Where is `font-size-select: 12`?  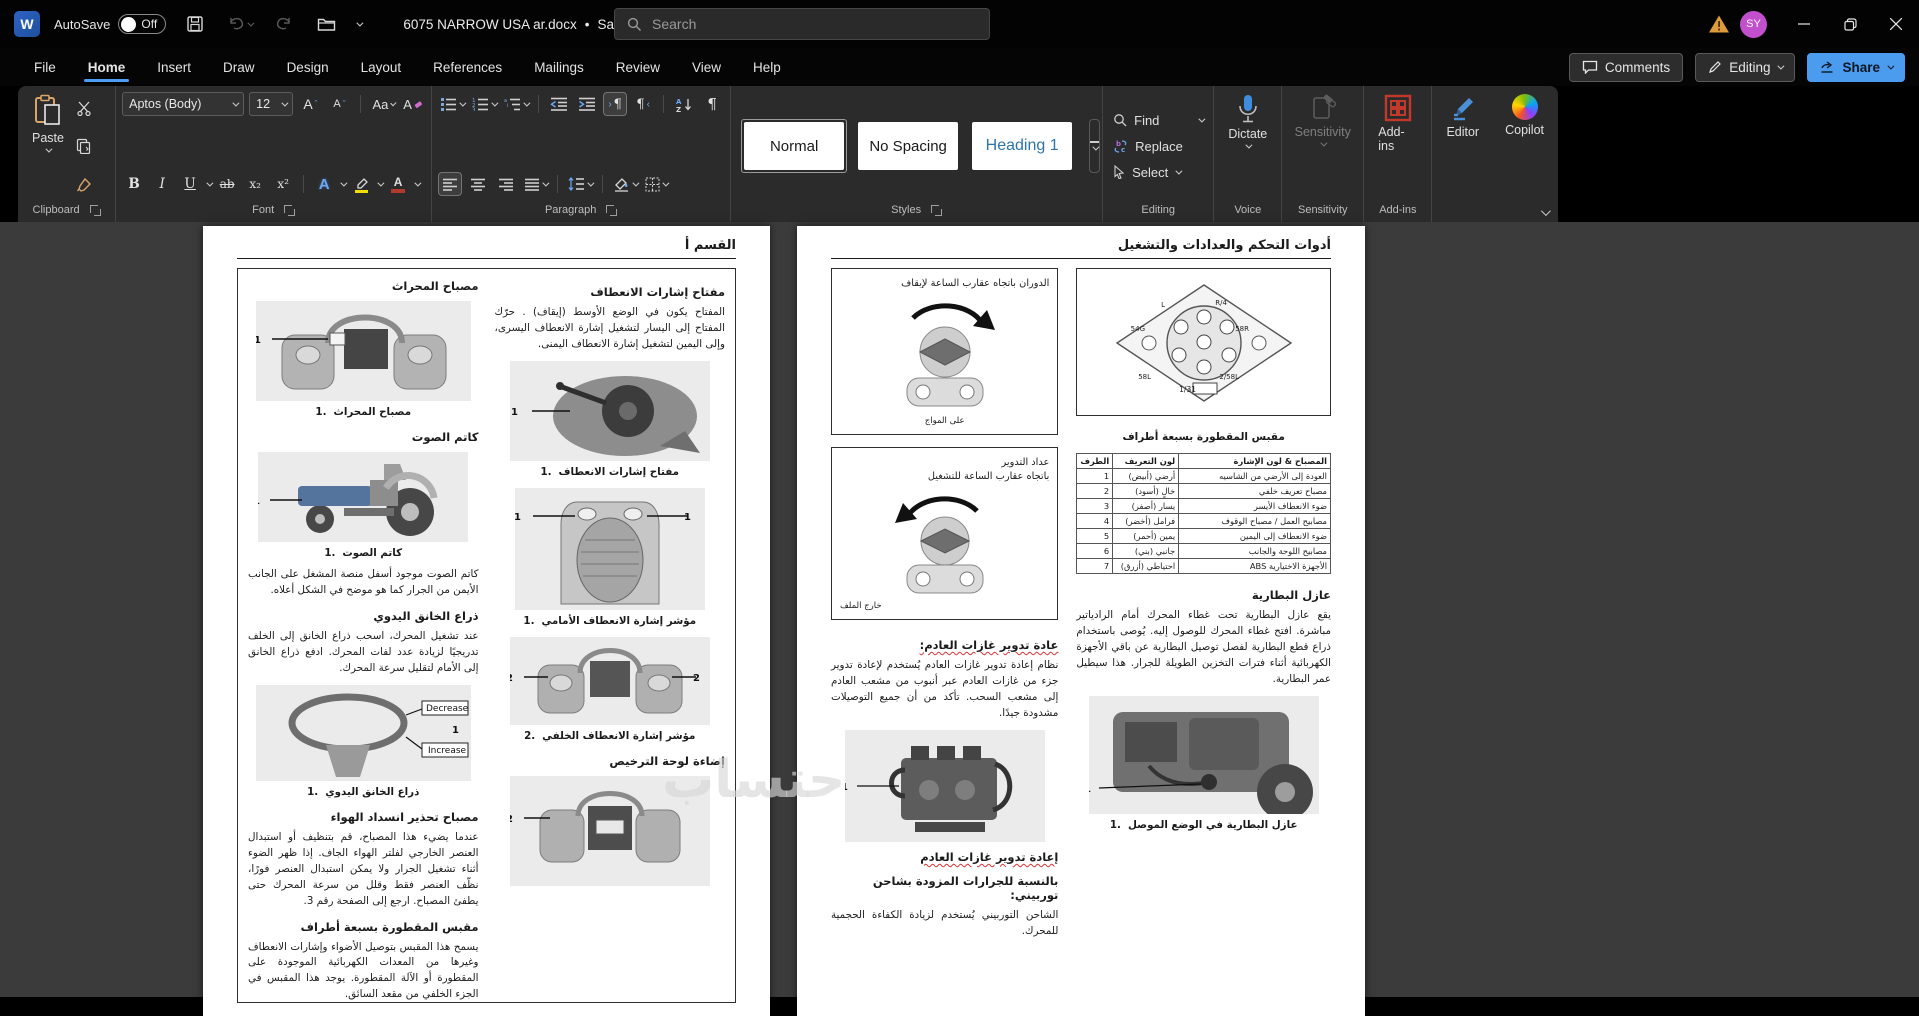
font-size-select: 12 is located at coordinates (271, 104).